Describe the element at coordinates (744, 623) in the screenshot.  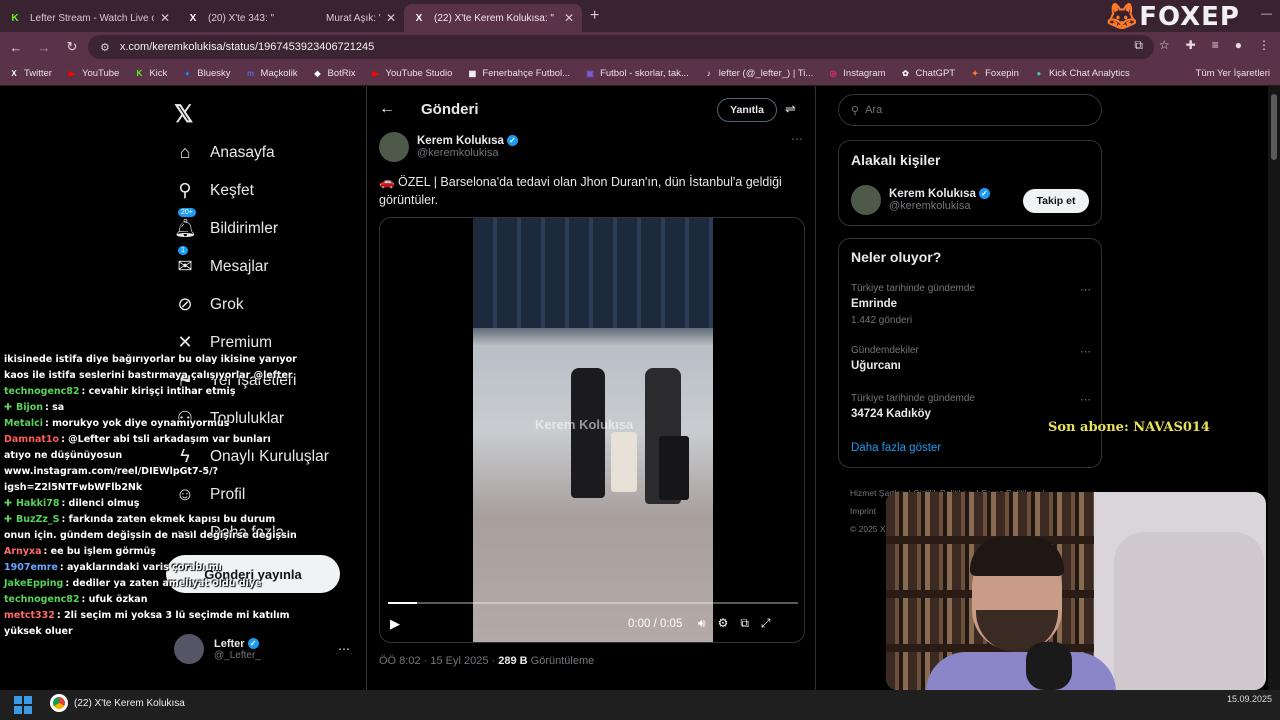
I see `pip-icon: ⧉` at that location.